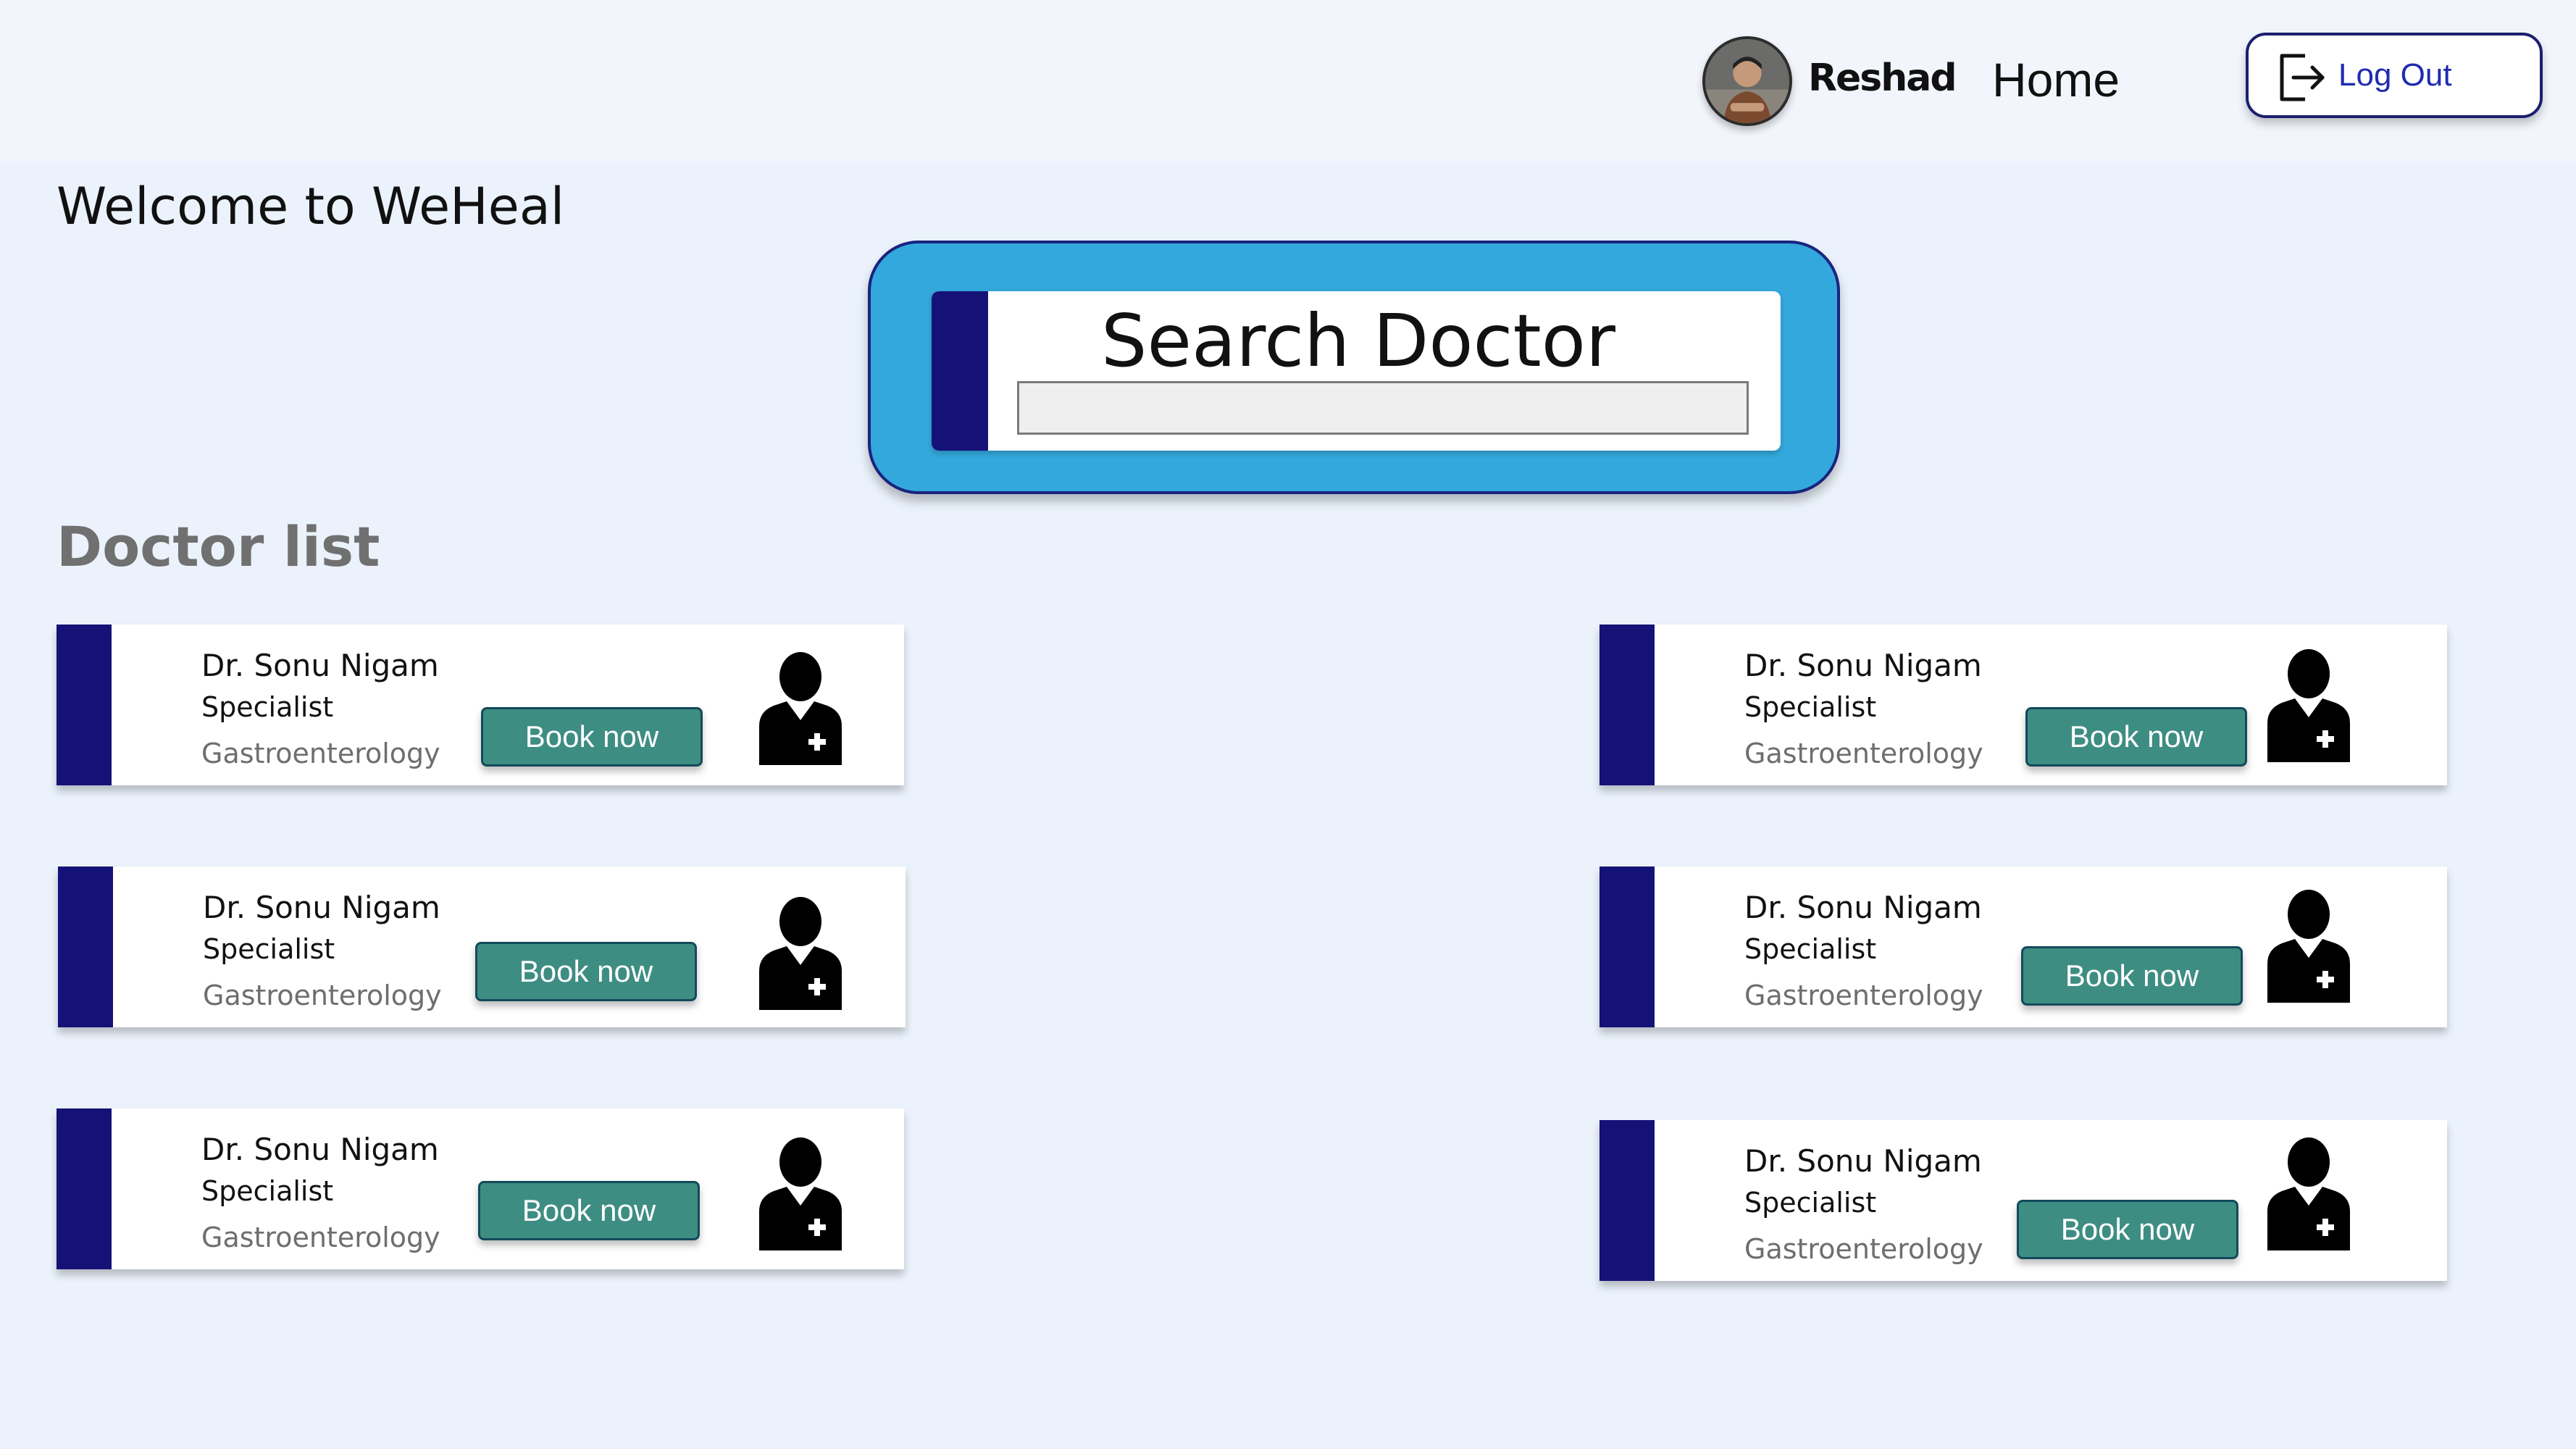 This screenshot has width=2576, height=1449. What do you see at coordinates (1288, 80) in the screenshot?
I see `top-bar: Reshad Home Log Out` at bounding box center [1288, 80].